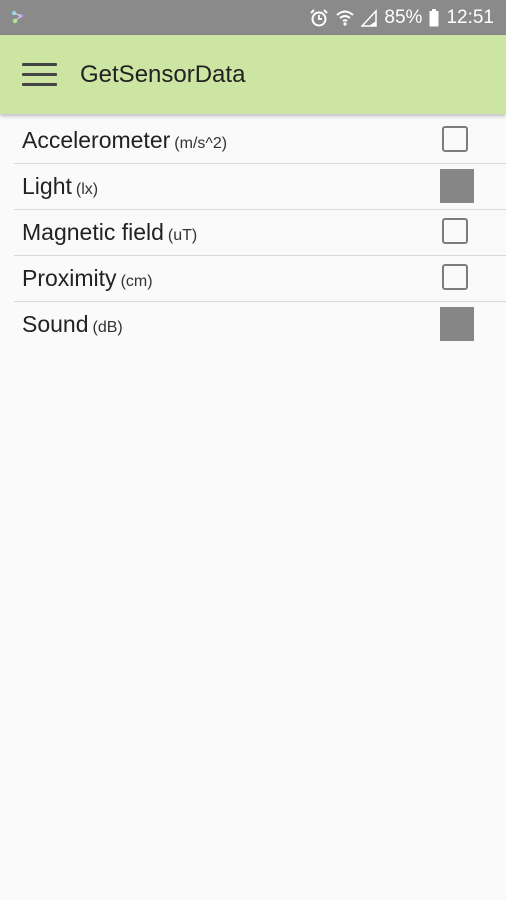  I want to click on clock: 12:51, so click(470, 17).